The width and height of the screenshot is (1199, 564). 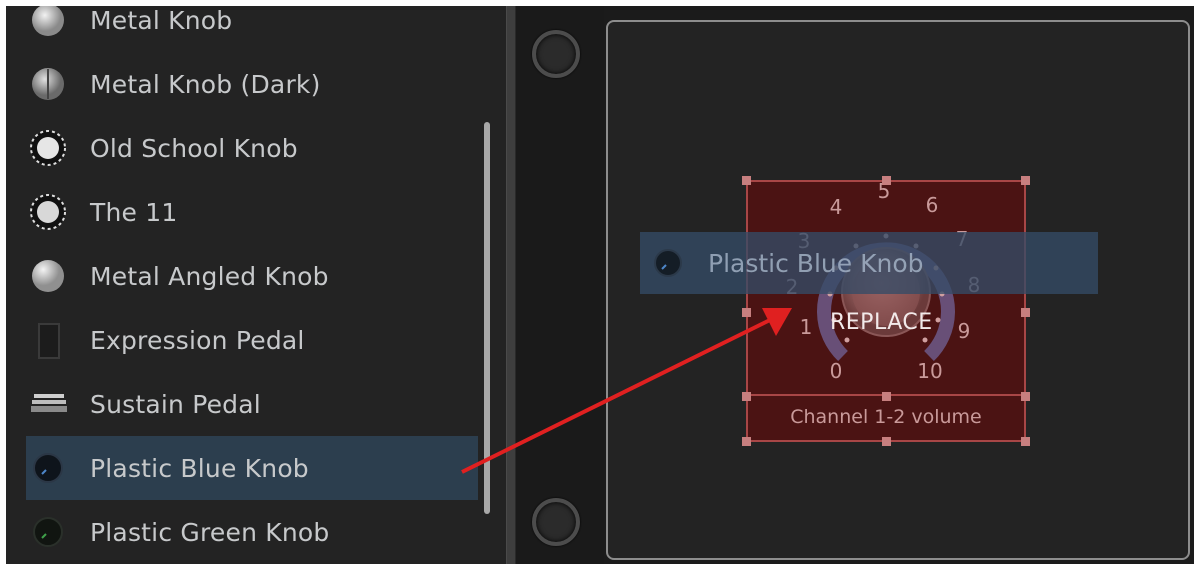 What do you see at coordinates (134, 212) in the screenshot?
I see `library-item-label: The 11` at bounding box center [134, 212].